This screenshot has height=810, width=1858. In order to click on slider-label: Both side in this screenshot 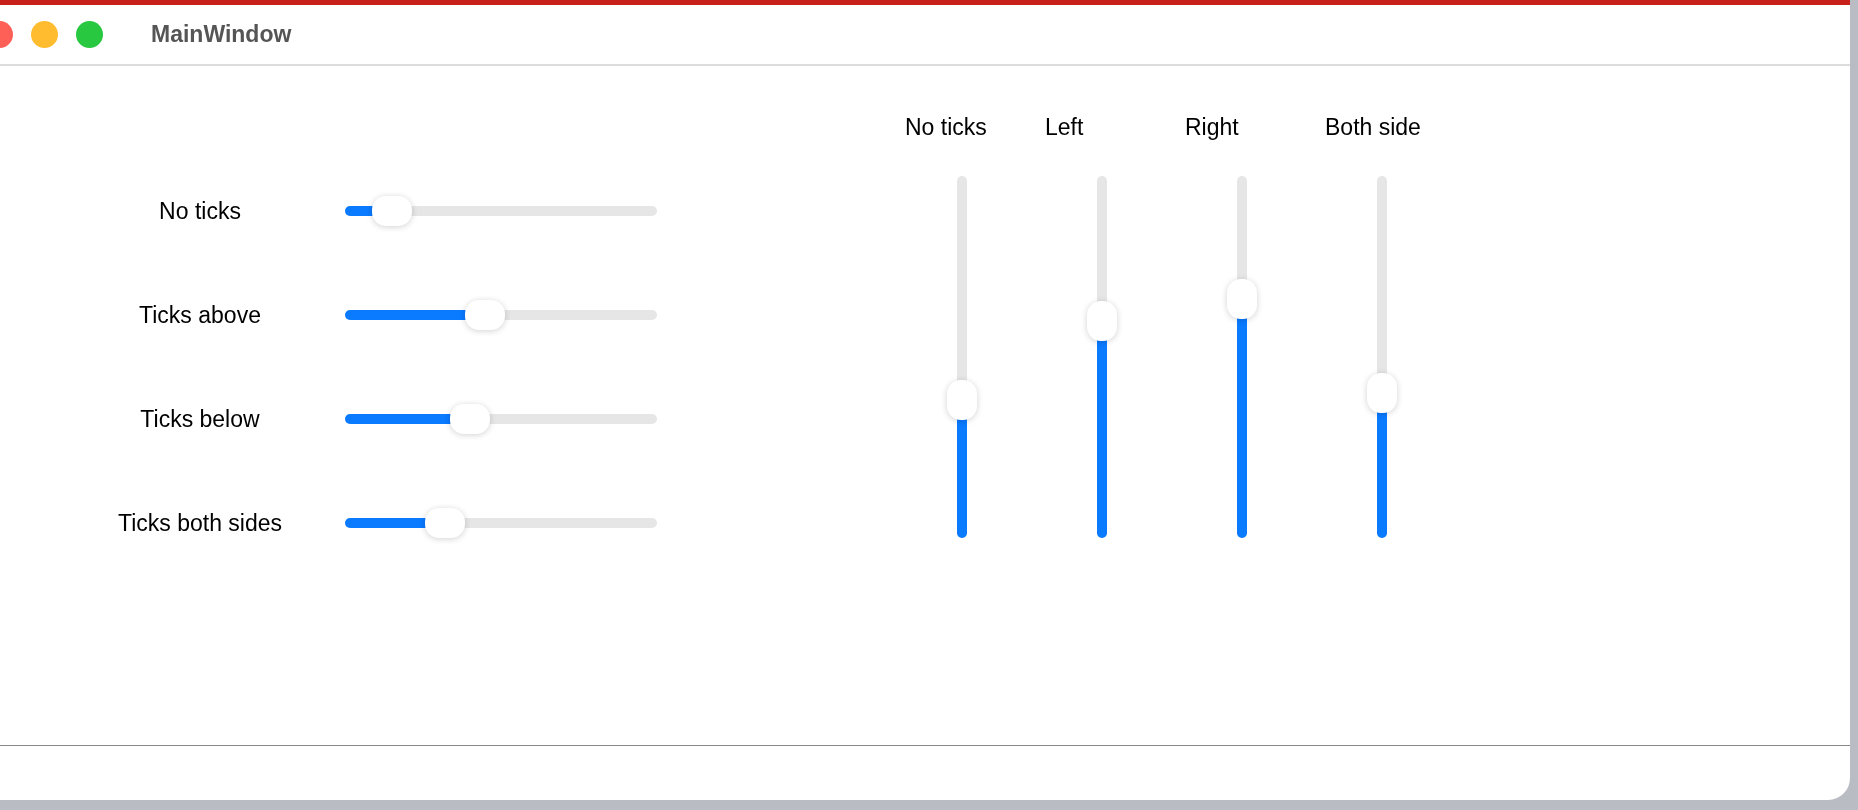, I will do `click(1373, 128)`.